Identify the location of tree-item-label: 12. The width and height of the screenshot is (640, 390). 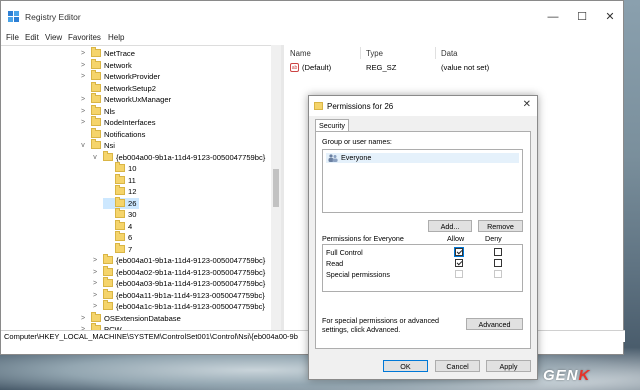
(132, 191).